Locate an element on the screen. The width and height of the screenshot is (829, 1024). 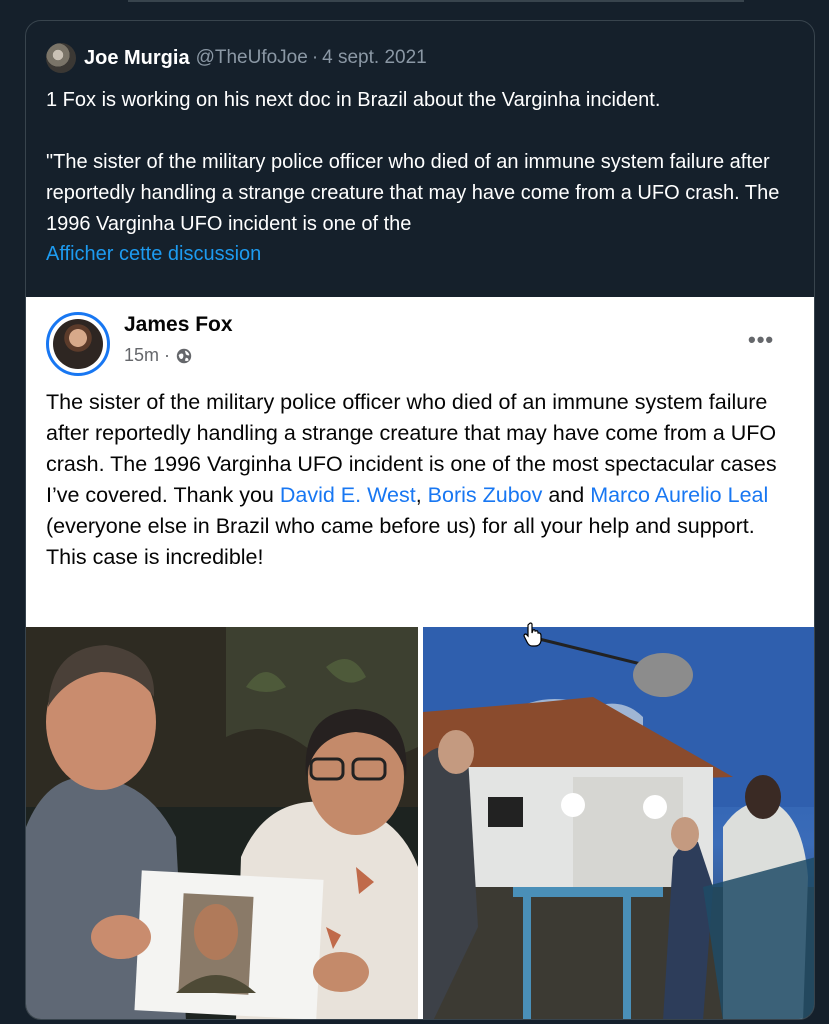
globe-icon is located at coordinates (184, 355).